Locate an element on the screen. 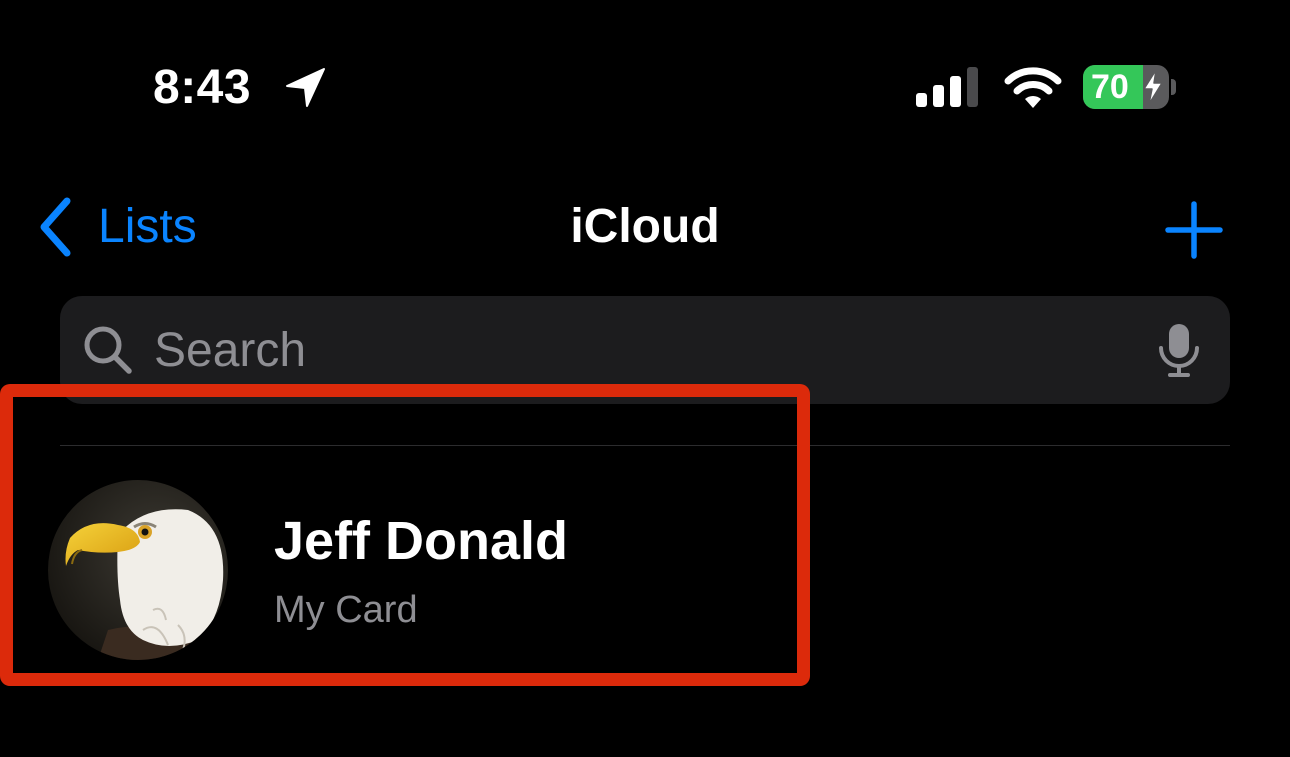  search-input is located at coordinates (634, 350).